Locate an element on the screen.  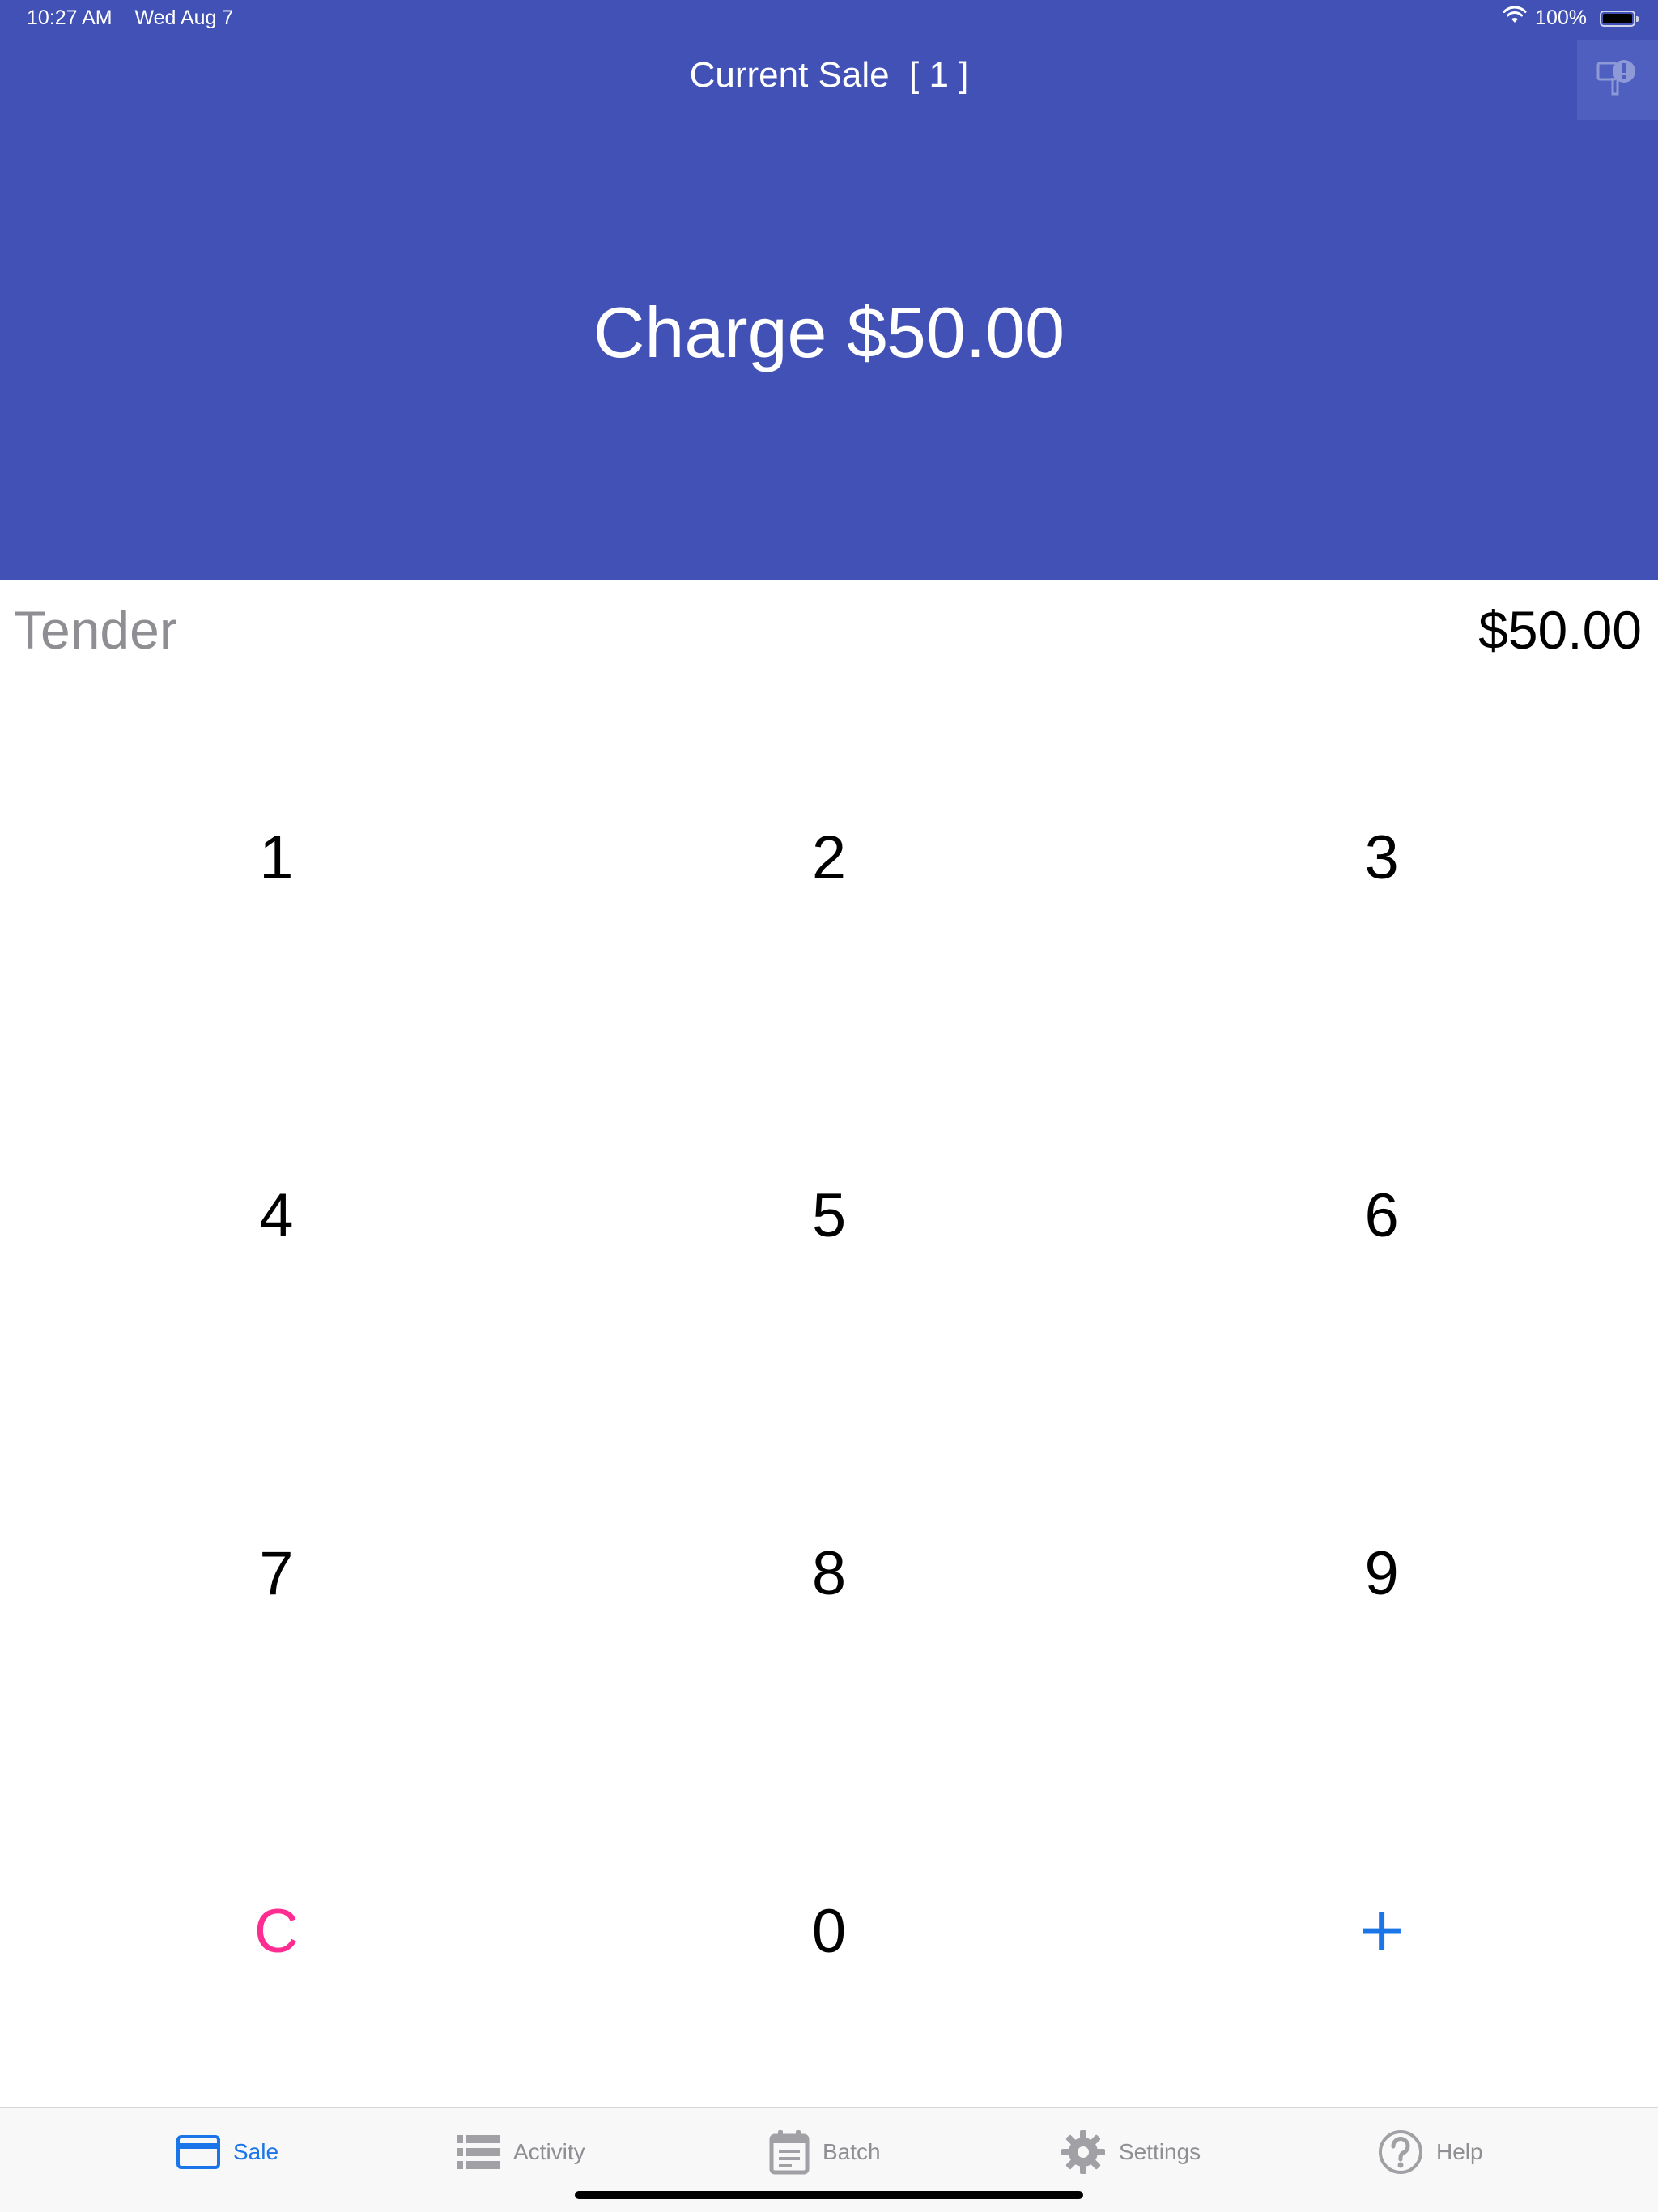
feedback-alert-icon is located at coordinates (1617, 79).